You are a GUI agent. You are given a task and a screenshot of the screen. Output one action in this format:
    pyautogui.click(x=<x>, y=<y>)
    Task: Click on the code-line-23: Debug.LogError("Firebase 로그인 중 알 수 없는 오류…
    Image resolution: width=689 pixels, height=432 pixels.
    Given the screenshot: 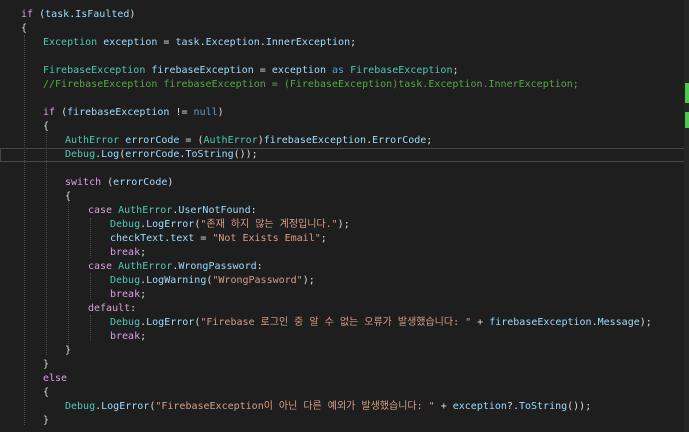 What is the action you would take?
    pyautogui.click(x=344, y=323)
    